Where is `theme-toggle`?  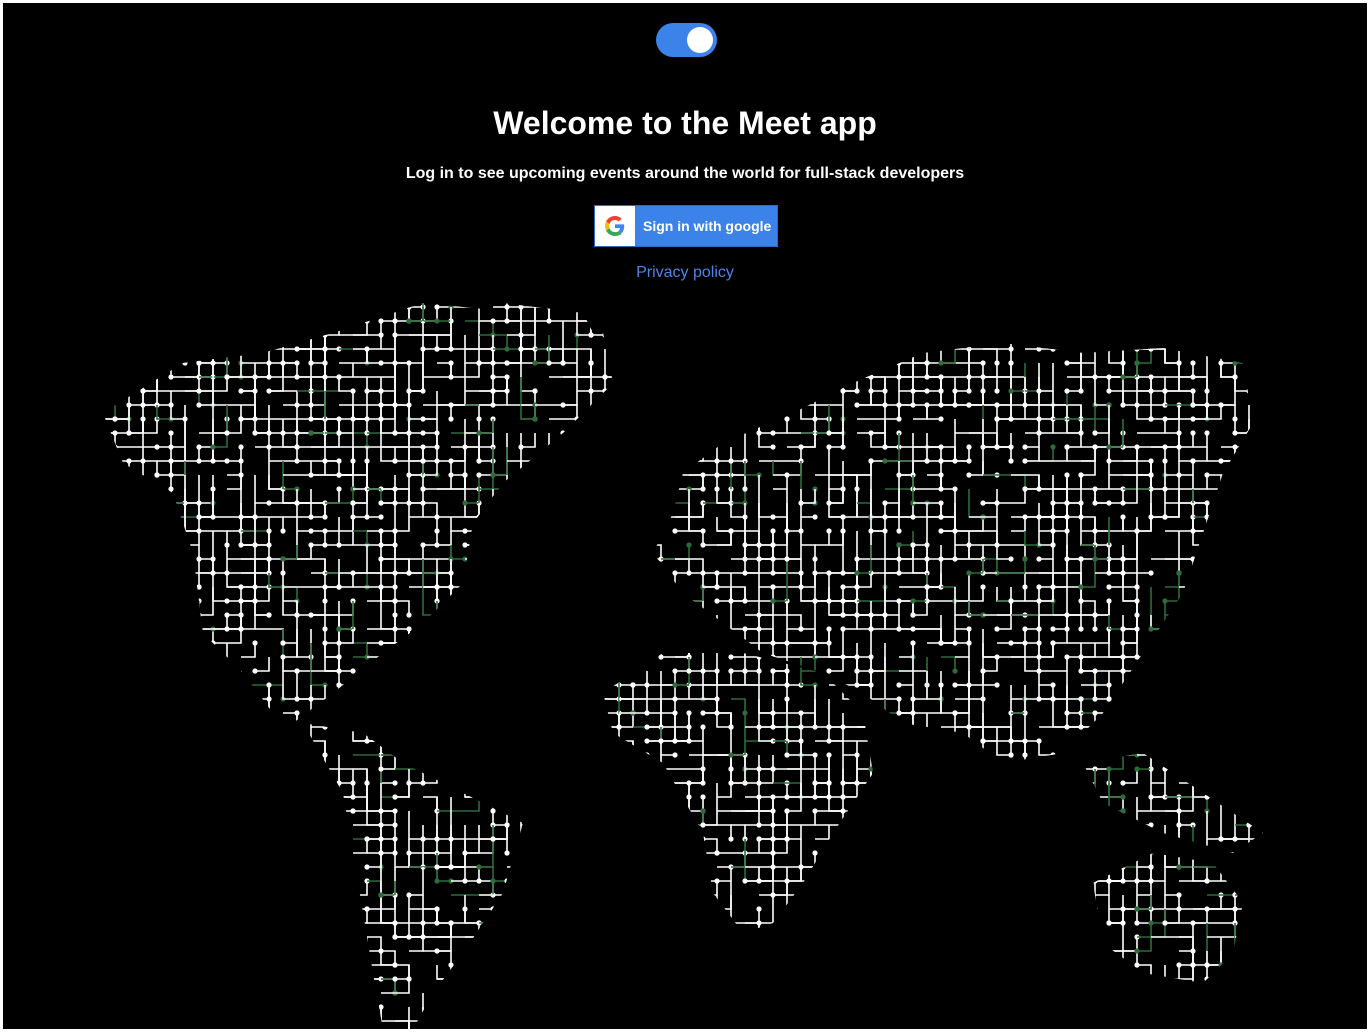 theme-toggle is located at coordinates (686, 40).